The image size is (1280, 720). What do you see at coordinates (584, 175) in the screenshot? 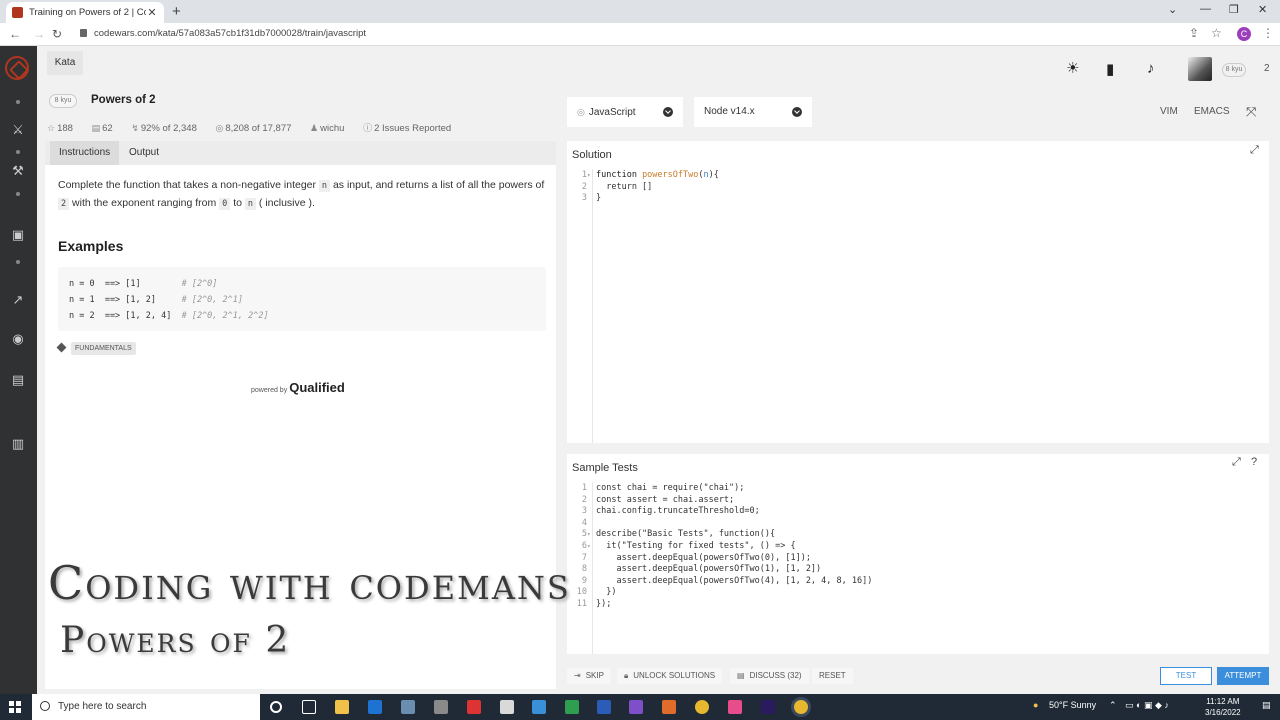
I see `line-number: 1` at bounding box center [584, 175].